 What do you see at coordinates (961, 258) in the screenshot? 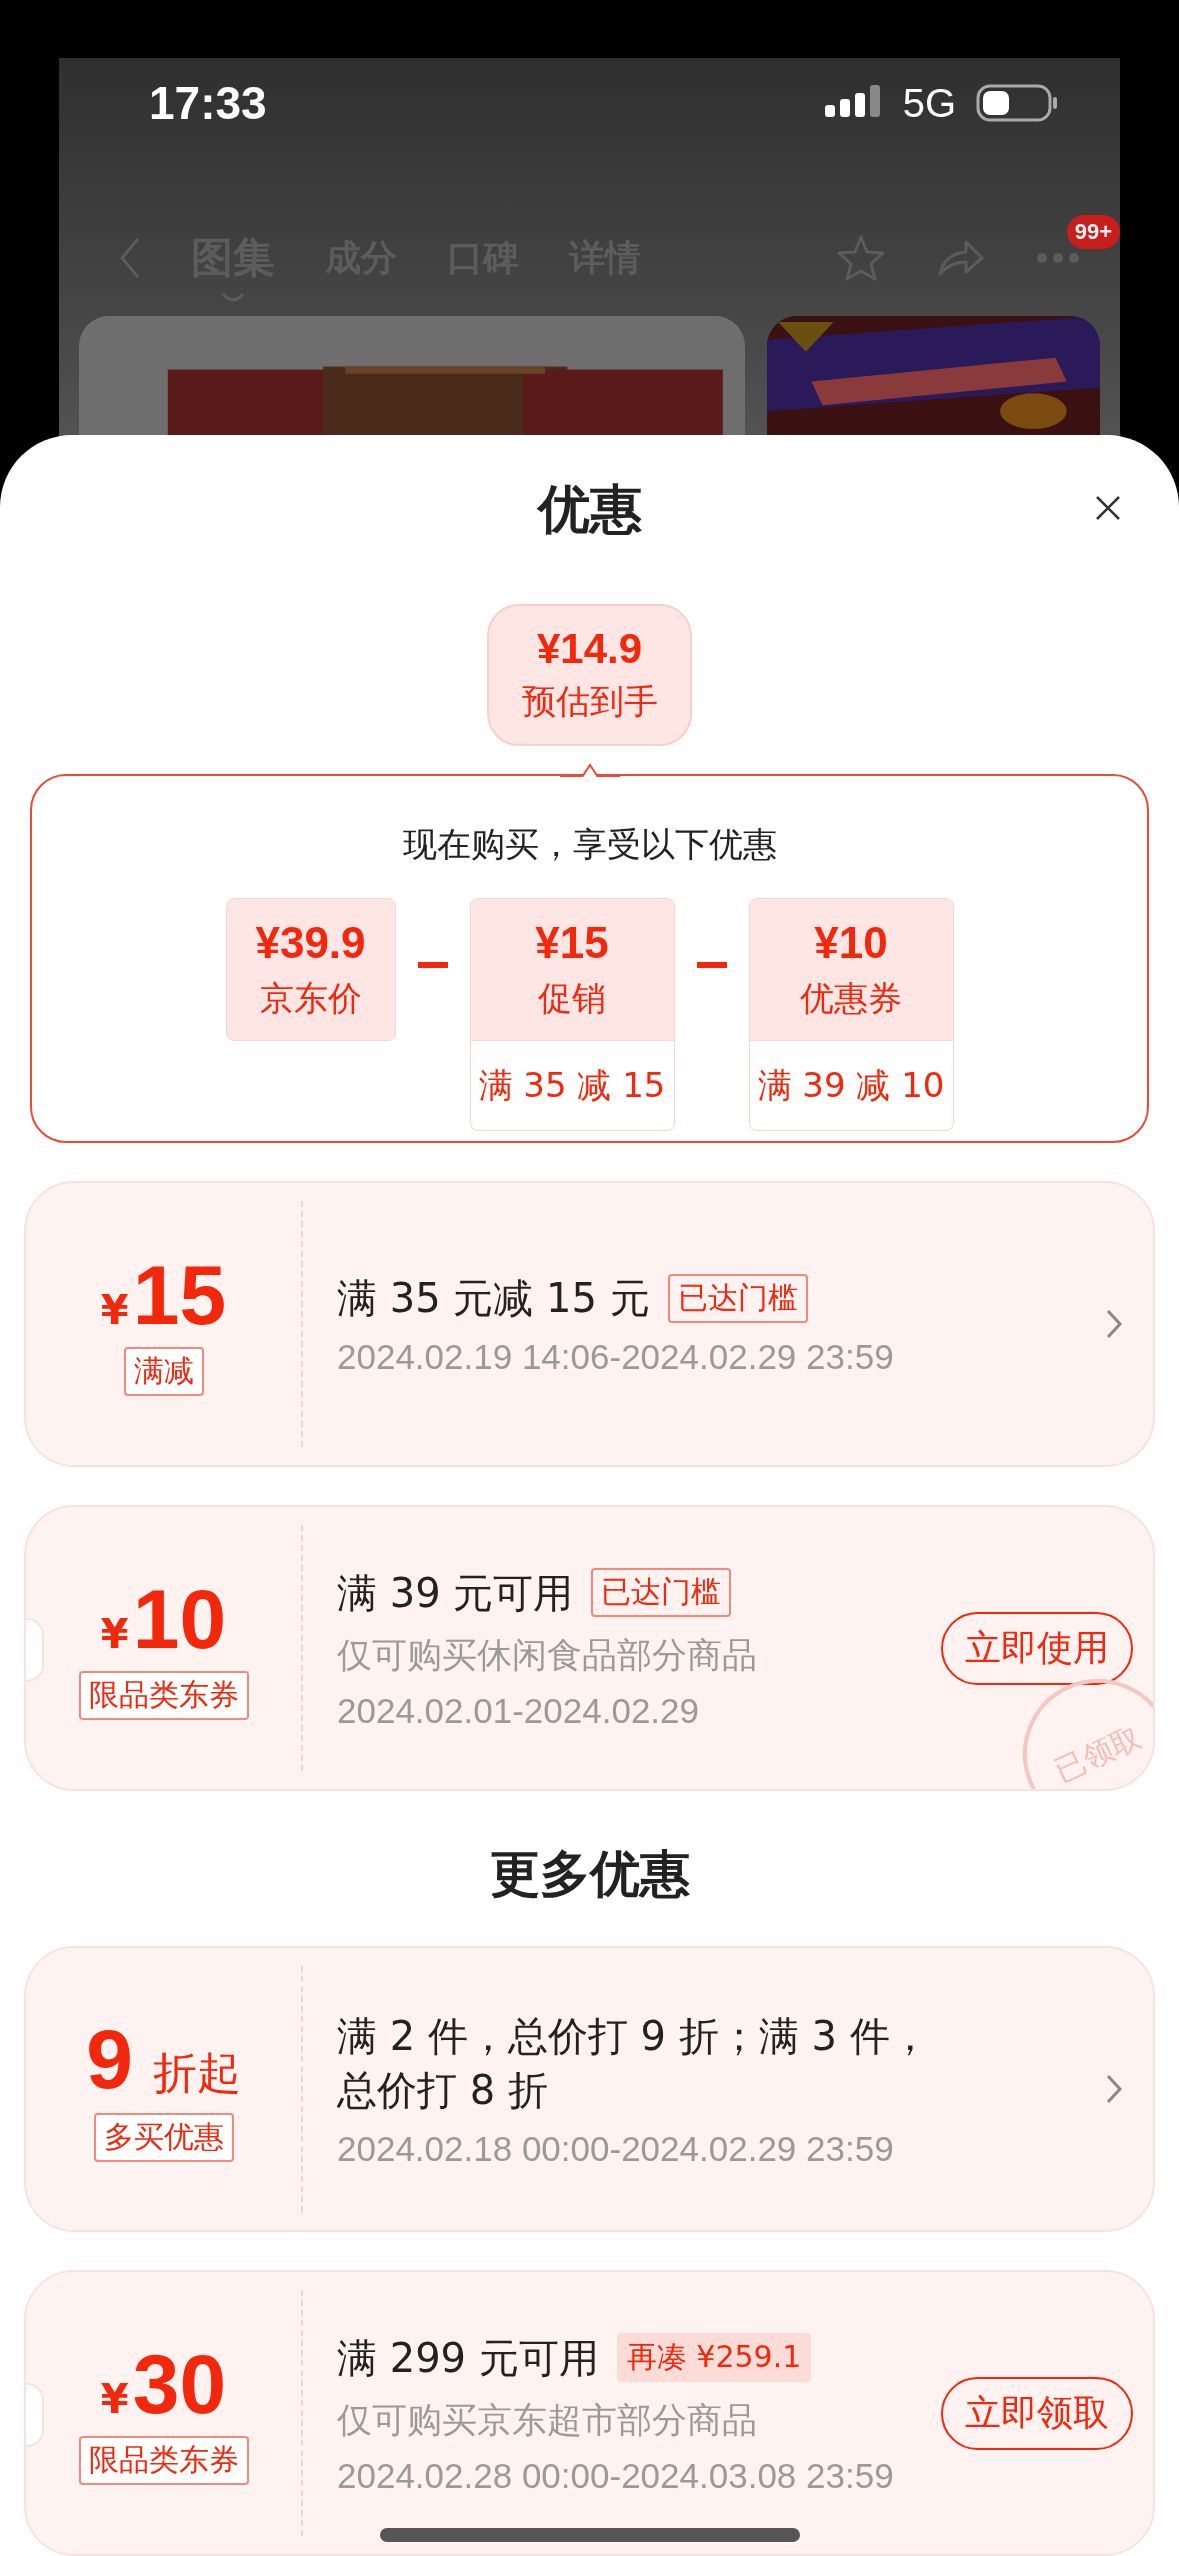
I see `share-icon` at bounding box center [961, 258].